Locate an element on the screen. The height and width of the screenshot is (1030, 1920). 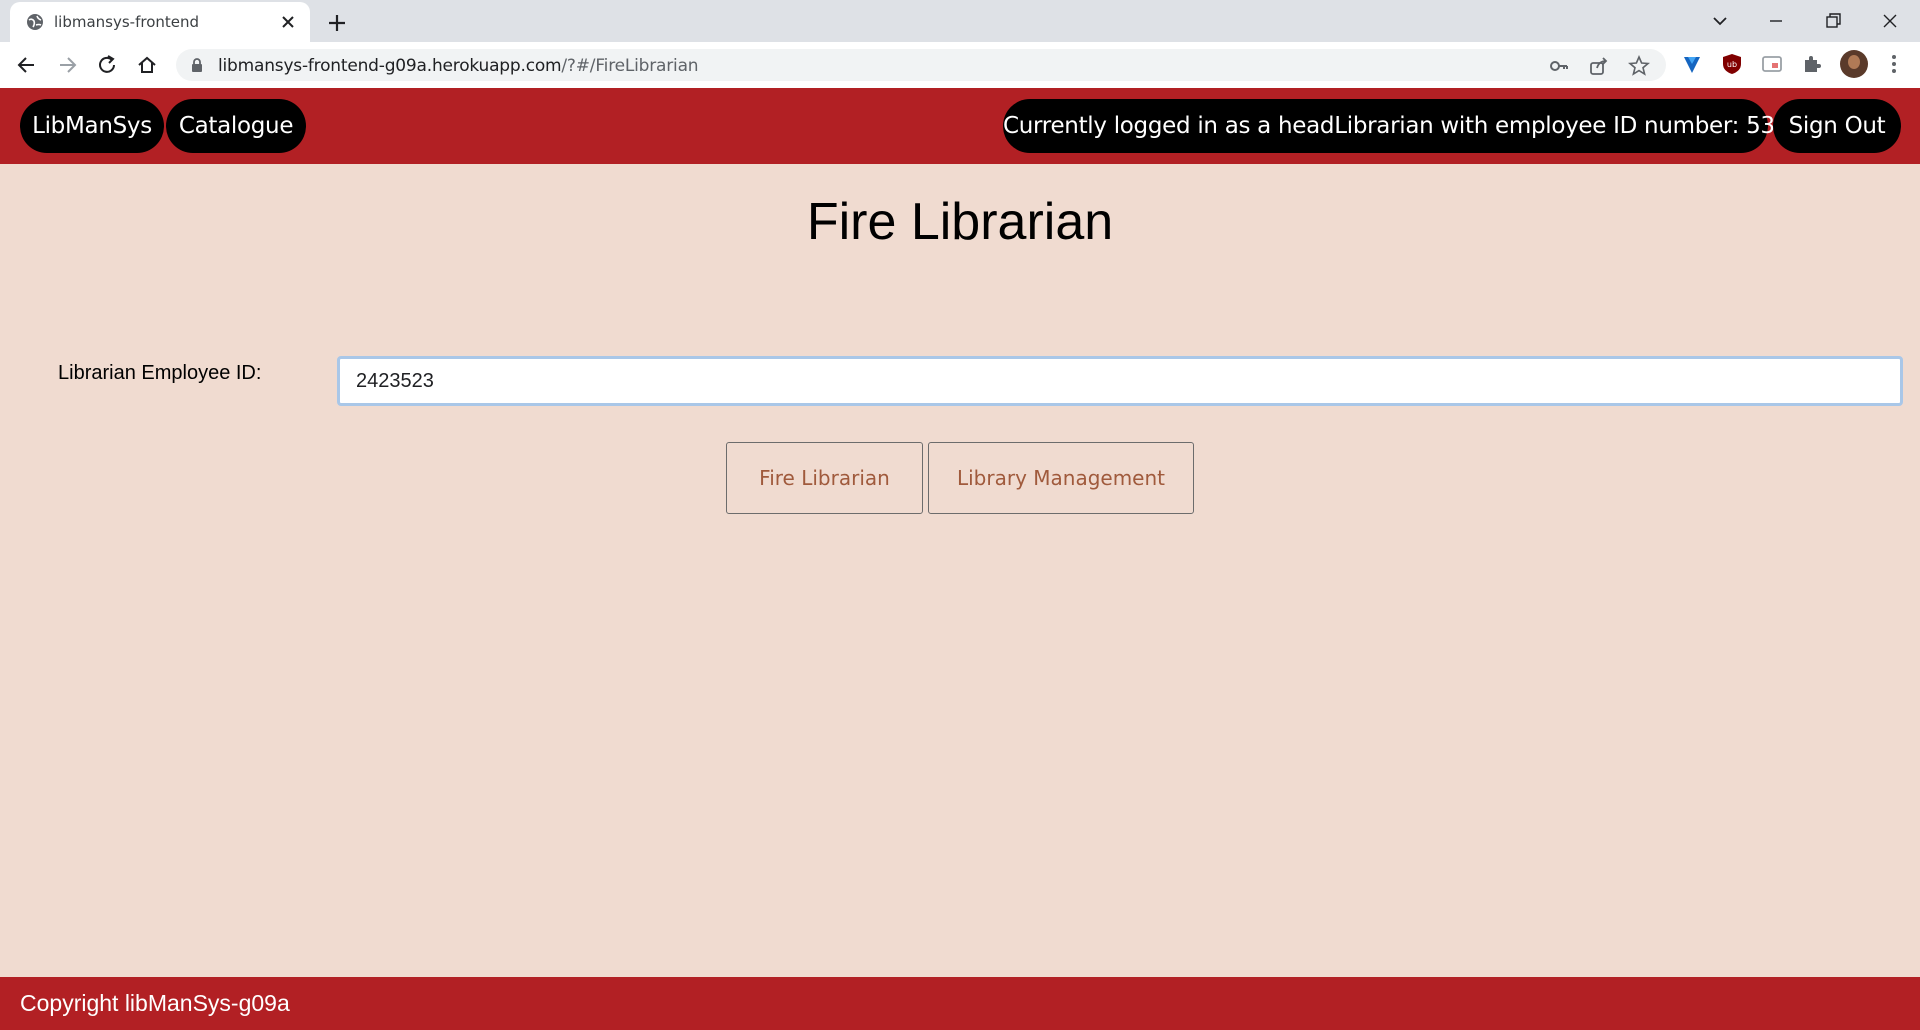
lock-icon is located at coordinates (197, 65).